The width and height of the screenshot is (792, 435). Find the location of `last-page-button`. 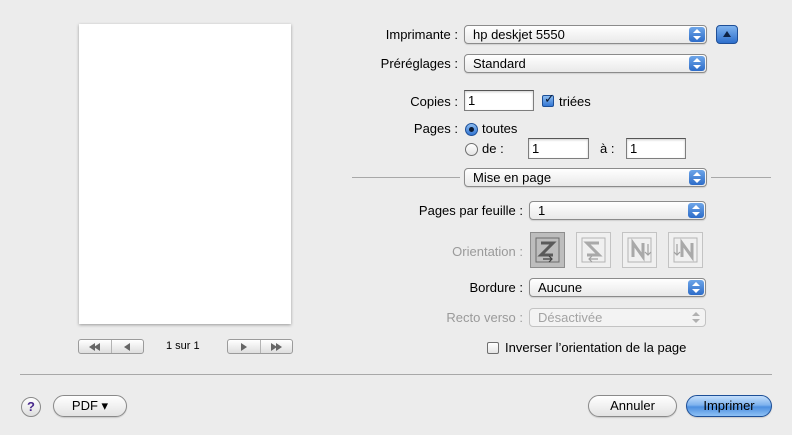

last-page-button is located at coordinates (276, 346).